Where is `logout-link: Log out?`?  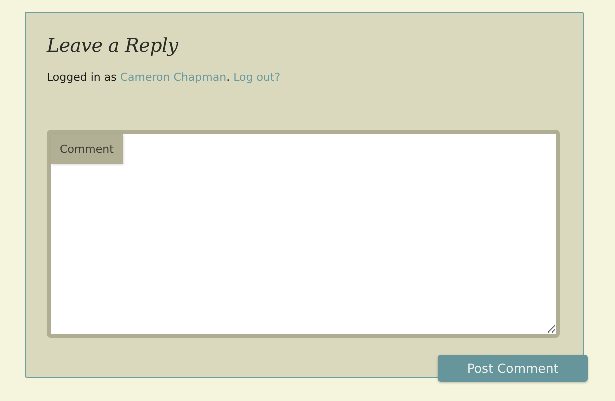 logout-link: Log out? is located at coordinates (257, 77).